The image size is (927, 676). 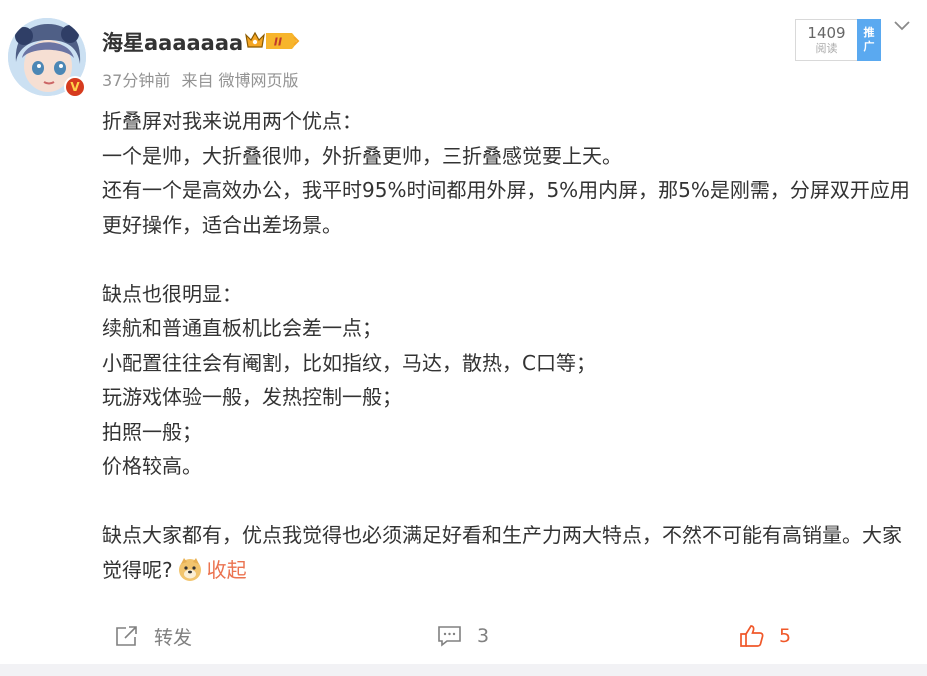 I want to click on content-line: 缺点也很明显：, so click(x=172, y=293).